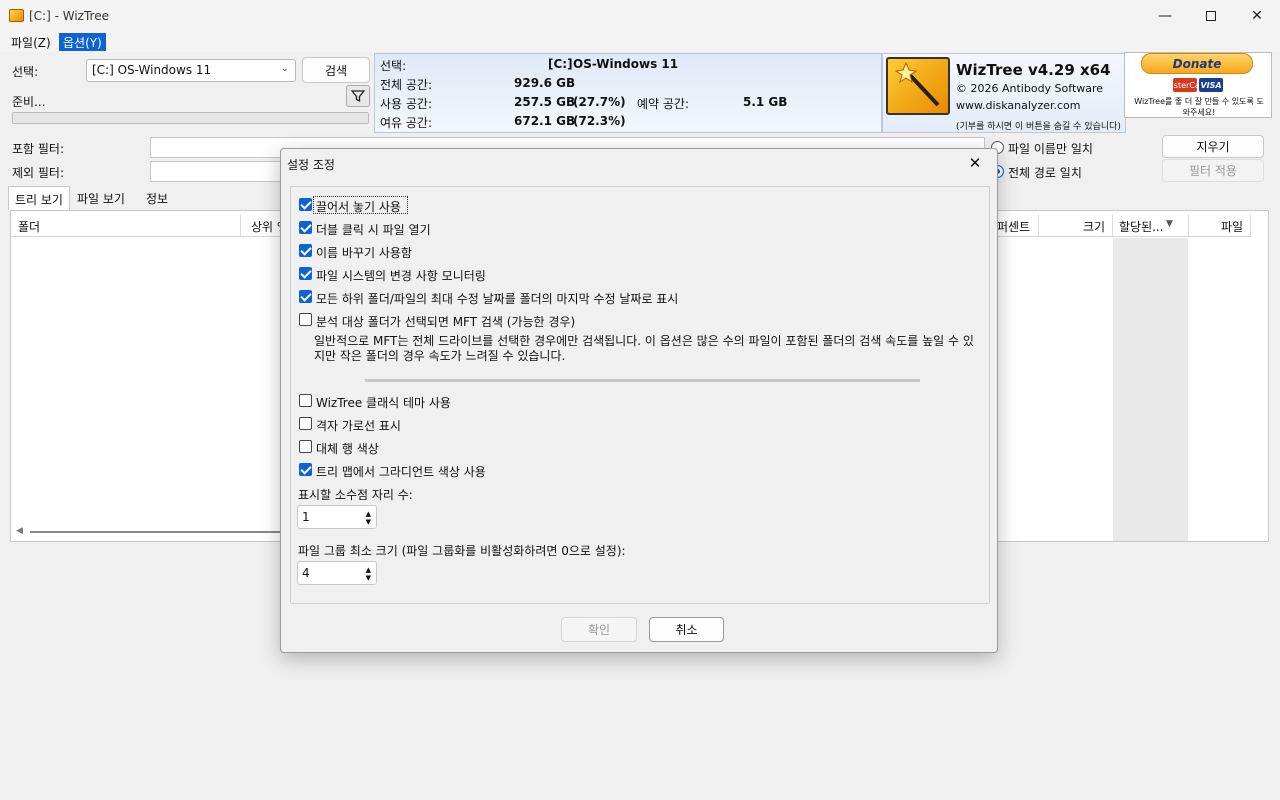 This screenshot has height=800, width=1280. Describe the element at coordinates (406, 123) in the screenshot. I see `free-space-label: 여유 공간:` at that location.